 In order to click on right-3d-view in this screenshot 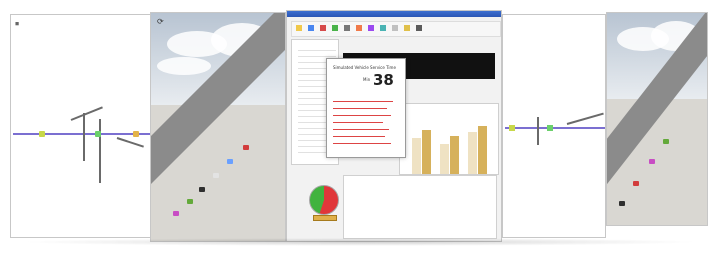, I will do `click(657, 119)`.